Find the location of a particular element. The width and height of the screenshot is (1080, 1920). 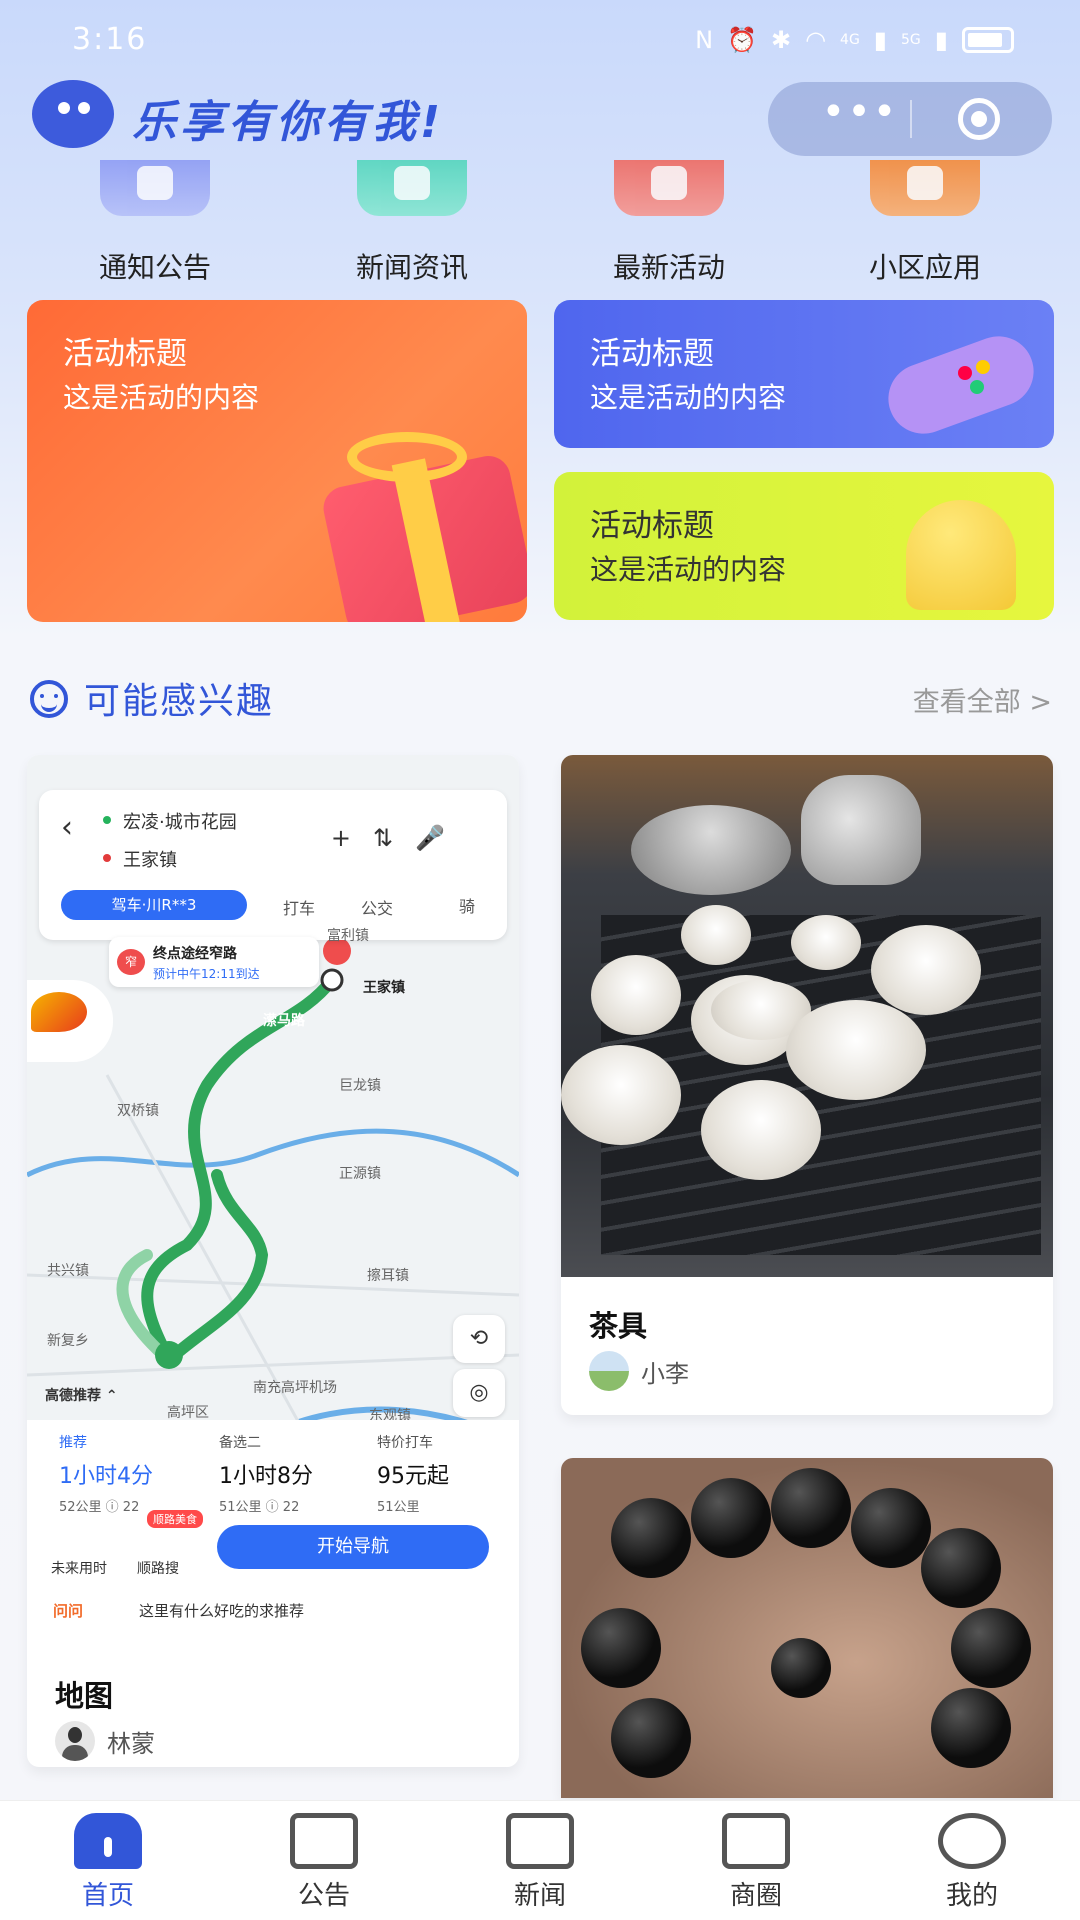

signal-4g-icon: 4G is located at coordinates (850, 40).